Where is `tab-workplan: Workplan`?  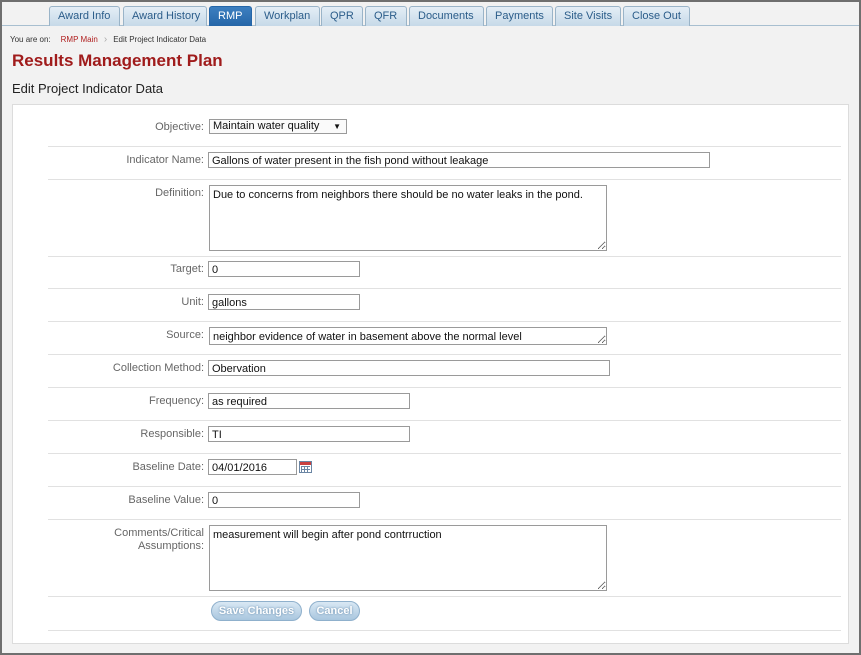
tab-workplan: Workplan is located at coordinates (287, 16).